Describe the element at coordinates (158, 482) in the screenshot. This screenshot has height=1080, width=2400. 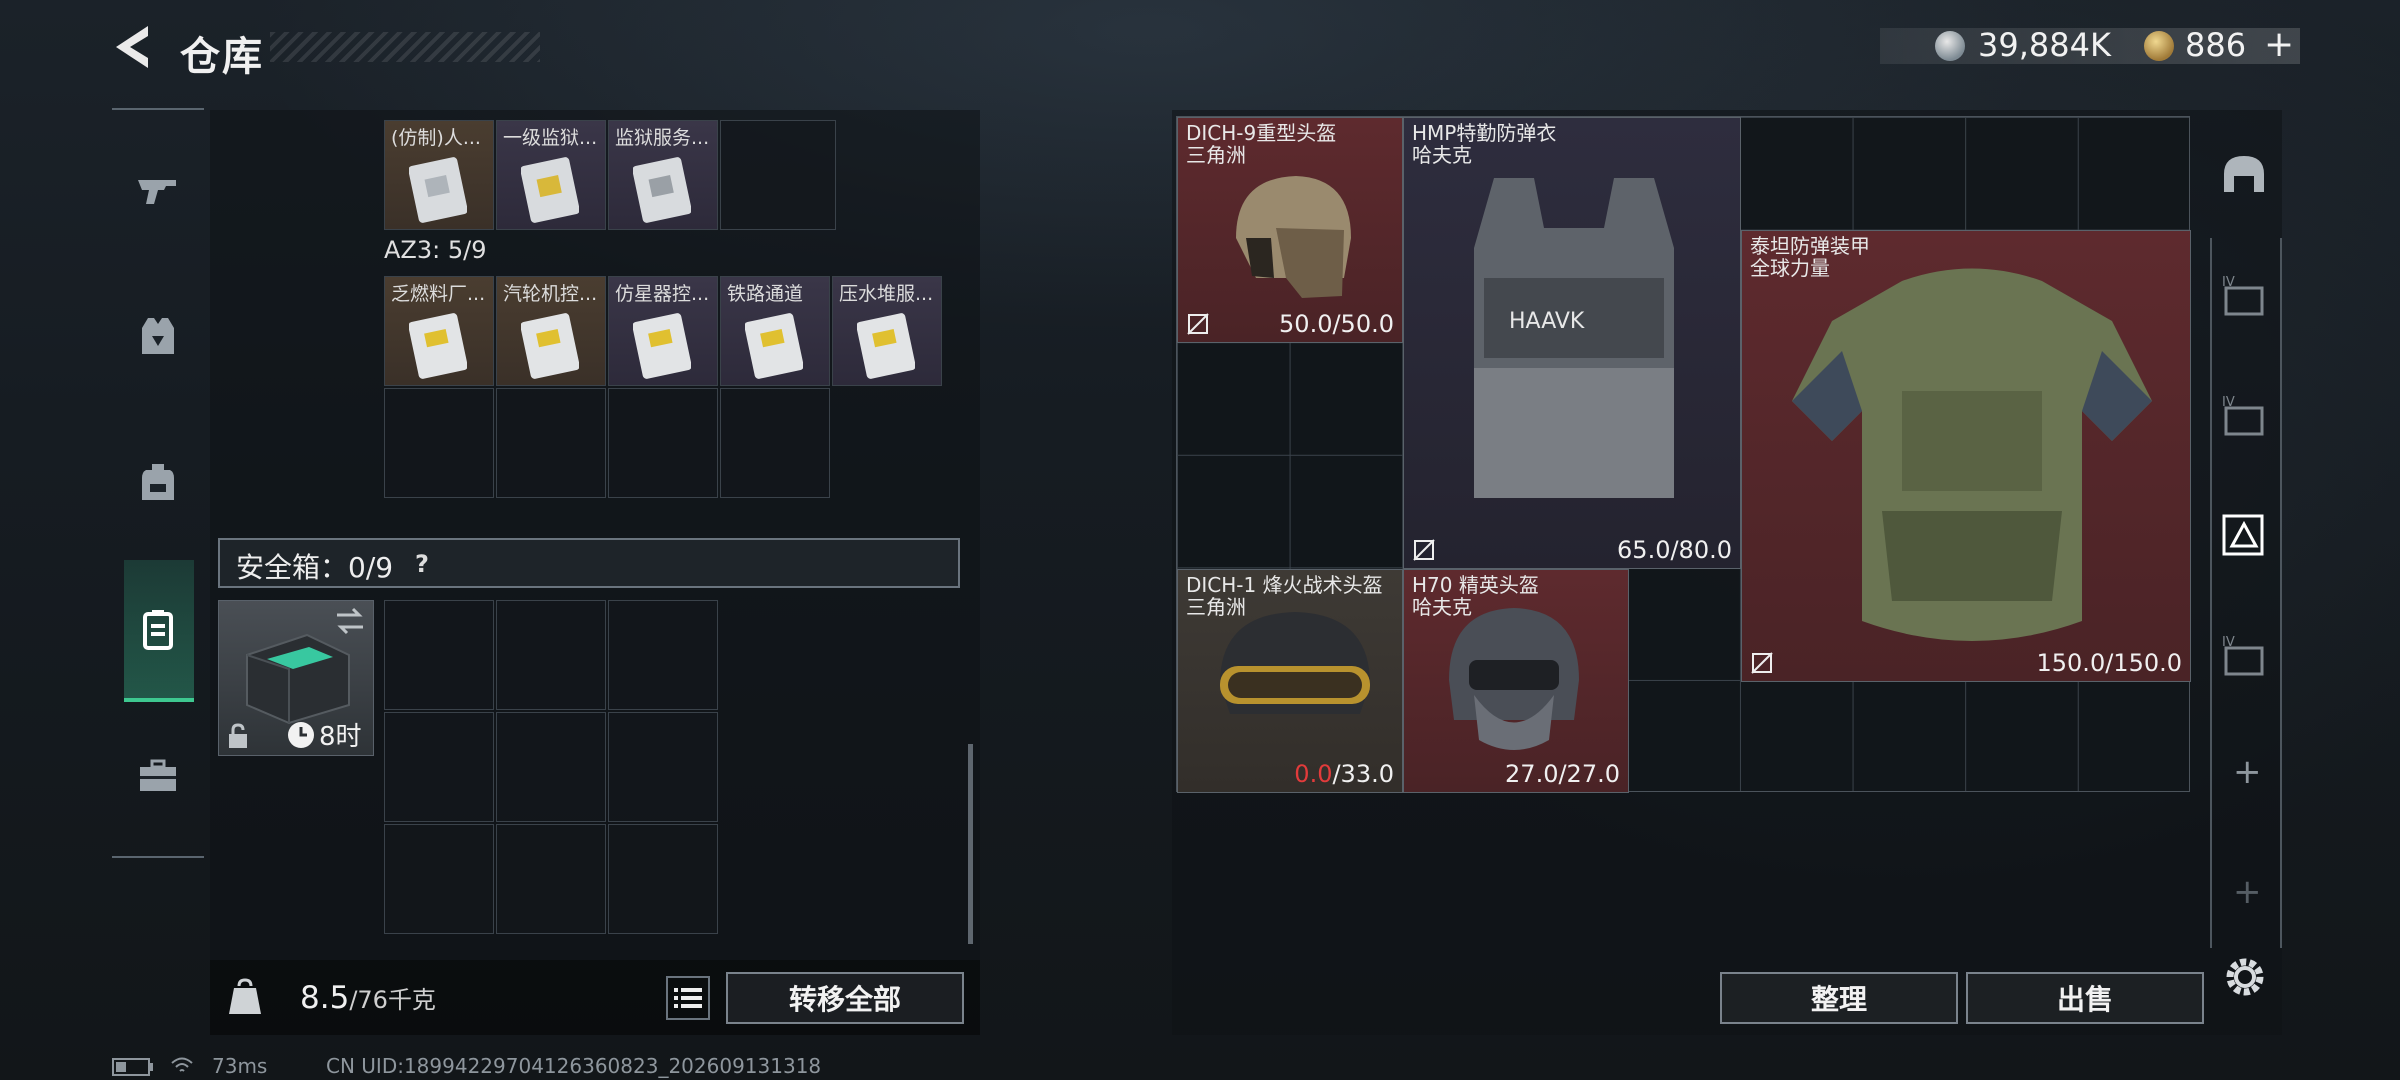
I see `backpack-icon` at that location.